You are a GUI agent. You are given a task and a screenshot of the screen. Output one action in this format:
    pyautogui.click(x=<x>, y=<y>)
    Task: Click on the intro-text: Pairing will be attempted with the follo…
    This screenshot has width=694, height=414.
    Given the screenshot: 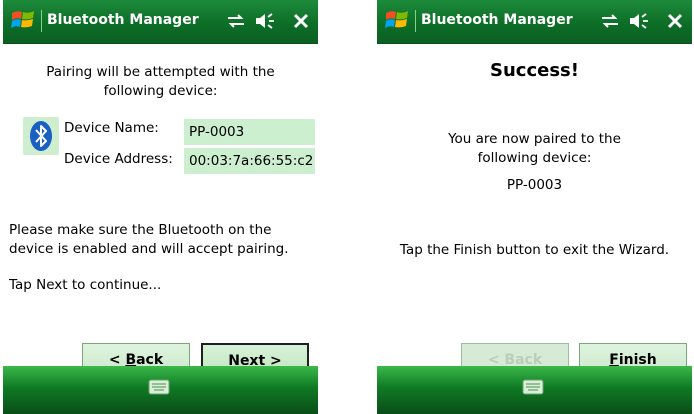 What is the action you would take?
    pyautogui.click(x=160, y=81)
    